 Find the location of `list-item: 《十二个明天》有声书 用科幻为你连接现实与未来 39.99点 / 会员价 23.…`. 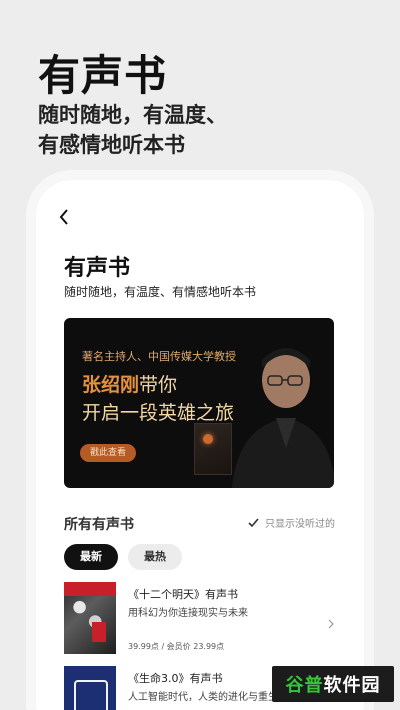

list-item: 《十二个明天》有声书 用科幻为你连接现实与未来 39.99点 / 会员价 23.… is located at coordinates (199, 618).